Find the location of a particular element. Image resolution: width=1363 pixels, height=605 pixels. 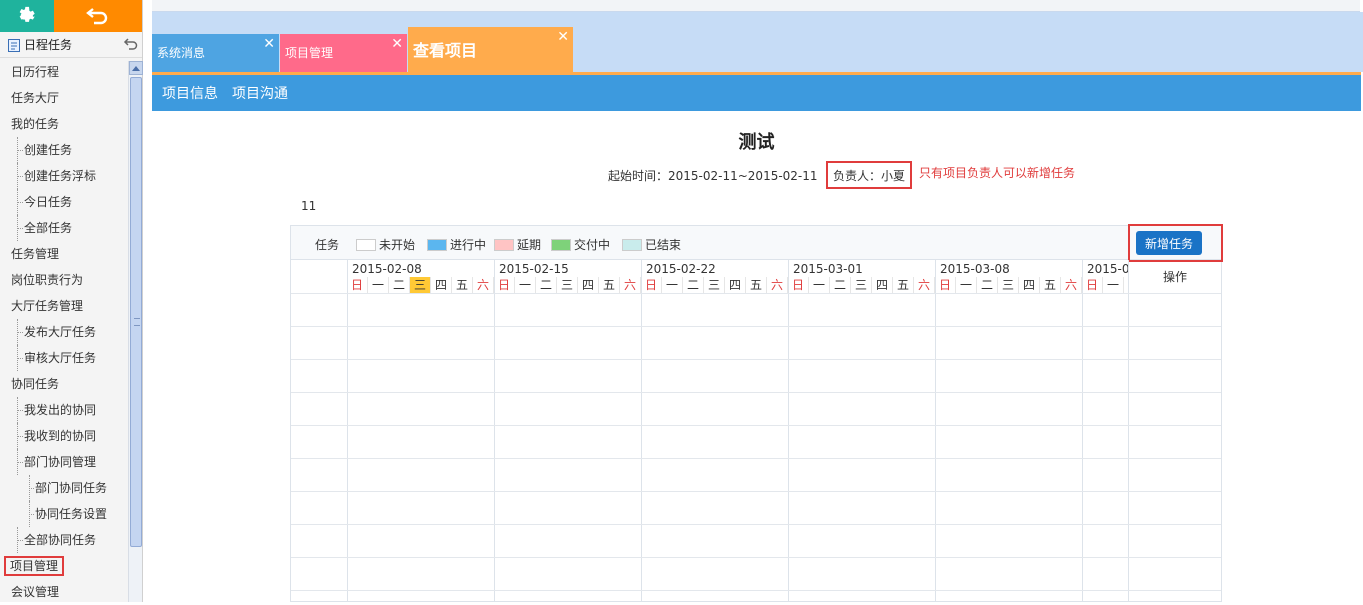

page-title: 测试 is located at coordinates (756, 142).